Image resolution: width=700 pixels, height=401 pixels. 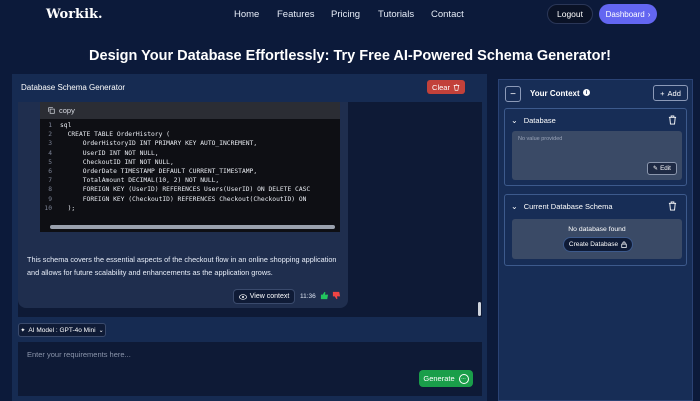 What do you see at coordinates (456, 87) in the screenshot?
I see `clear-icon` at bounding box center [456, 87].